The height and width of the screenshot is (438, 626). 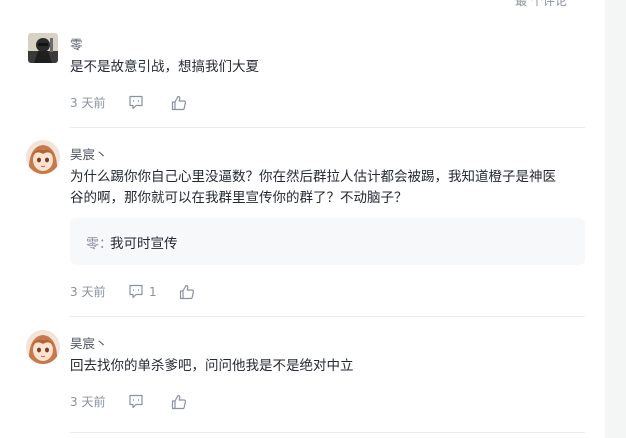 I want to click on reply-text: 我可时宣传, so click(x=144, y=244).